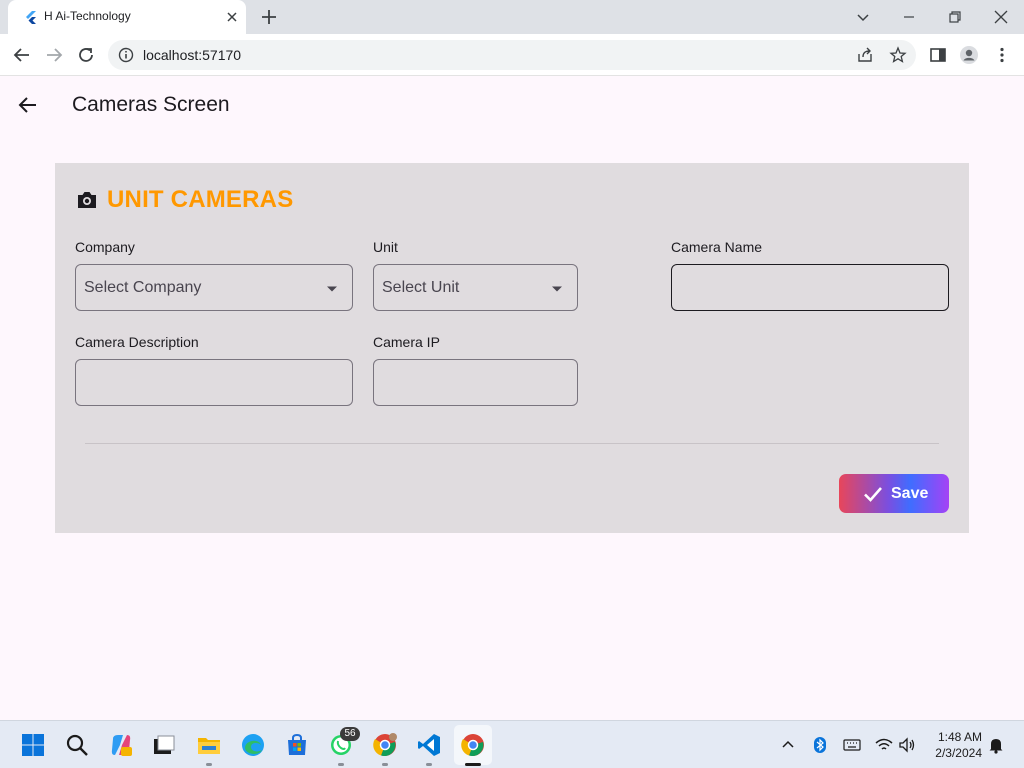 This screenshot has width=1024, height=768. What do you see at coordinates (475, 287) in the screenshot?
I see `unit-dropdown: Select Unit` at bounding box center [475, 287].